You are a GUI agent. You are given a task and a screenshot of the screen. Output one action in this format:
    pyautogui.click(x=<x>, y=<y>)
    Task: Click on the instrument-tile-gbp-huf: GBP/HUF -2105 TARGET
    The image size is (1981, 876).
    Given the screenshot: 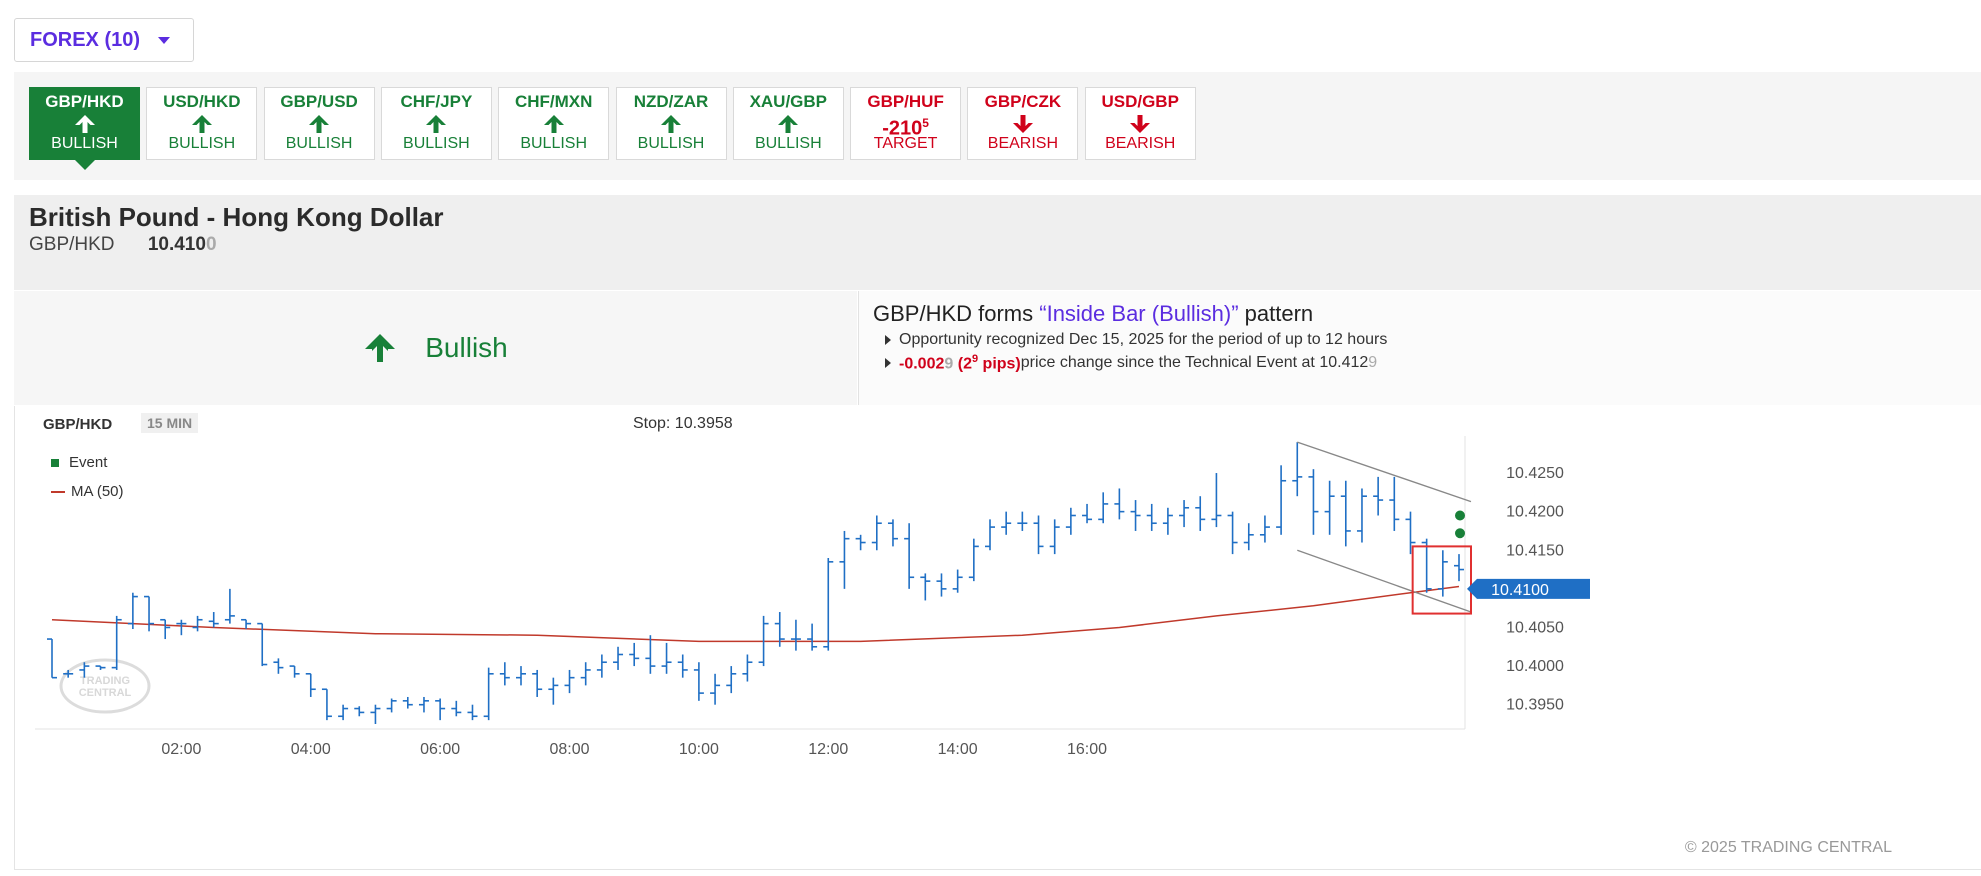 What is the action you would take?
    pyautogui.click(x=906, y=123)
    